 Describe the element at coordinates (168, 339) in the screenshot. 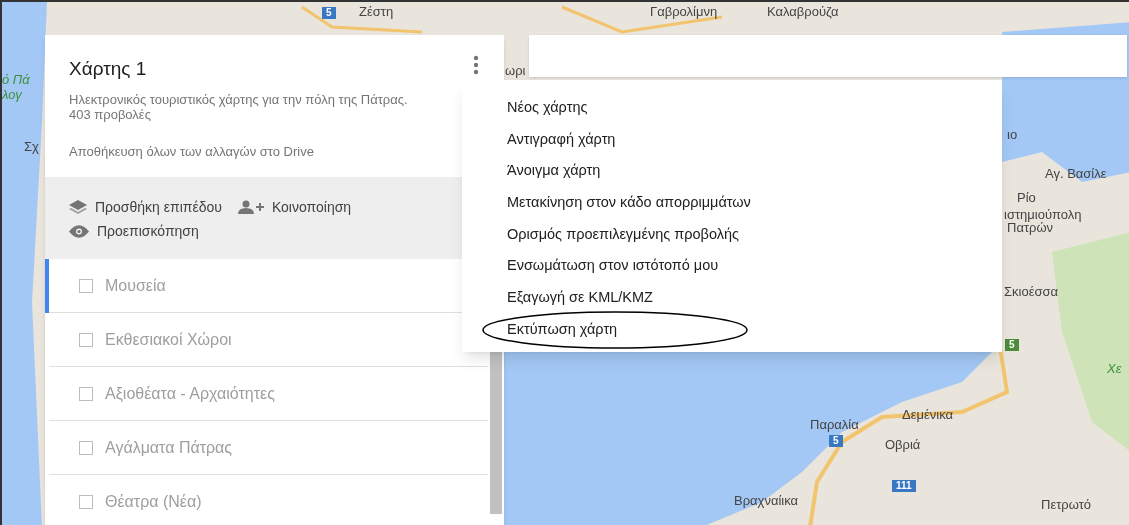

I see `layer-name: Εκθεσιακοί Χώροι` at that location.